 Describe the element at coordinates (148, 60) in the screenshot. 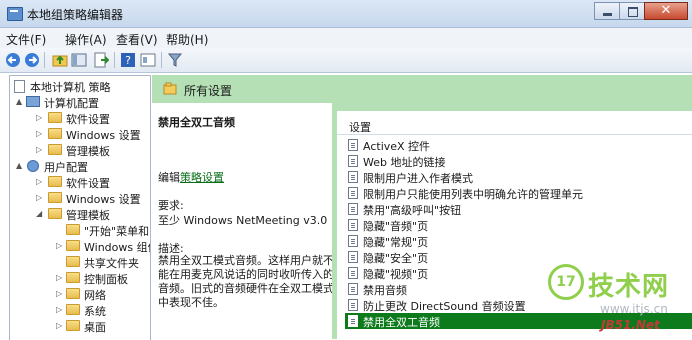

I see `properties-icon` at that location.